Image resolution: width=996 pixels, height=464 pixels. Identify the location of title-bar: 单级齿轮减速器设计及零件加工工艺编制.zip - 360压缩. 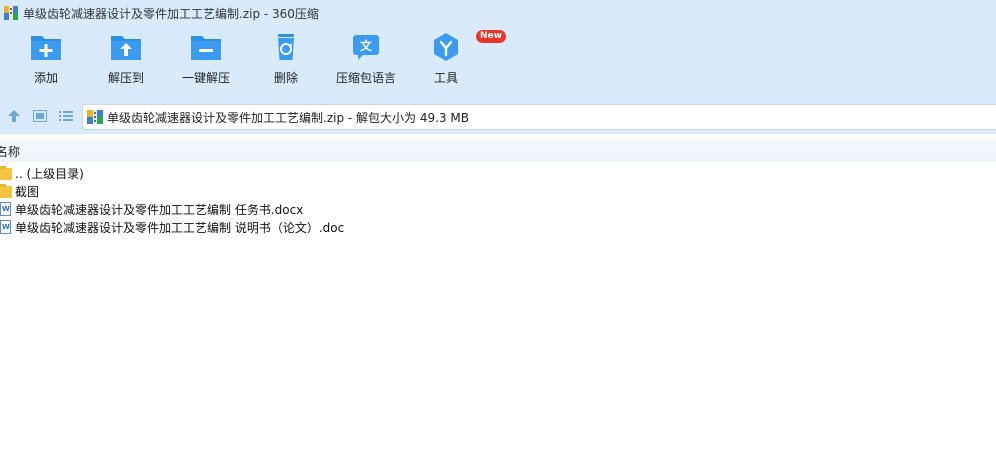
(498, 13).